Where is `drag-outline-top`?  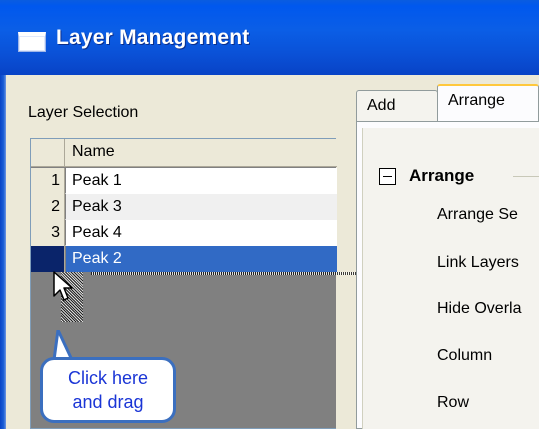
drag-outline-top is located at coordinates (229, 273).